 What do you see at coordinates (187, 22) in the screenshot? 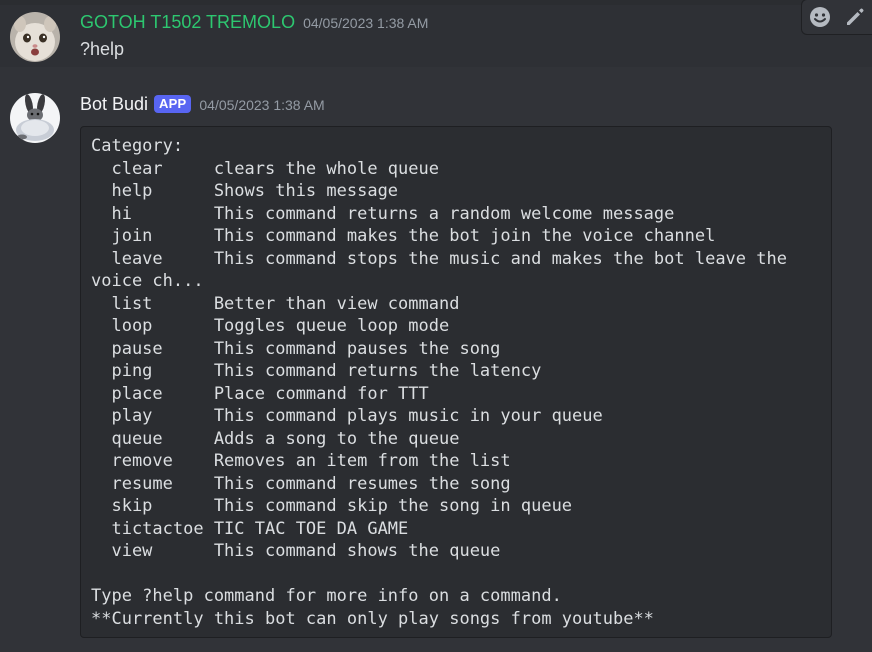
I see `username: GOTOH T1502 TREMOLO` at bounding box center [187, 22].